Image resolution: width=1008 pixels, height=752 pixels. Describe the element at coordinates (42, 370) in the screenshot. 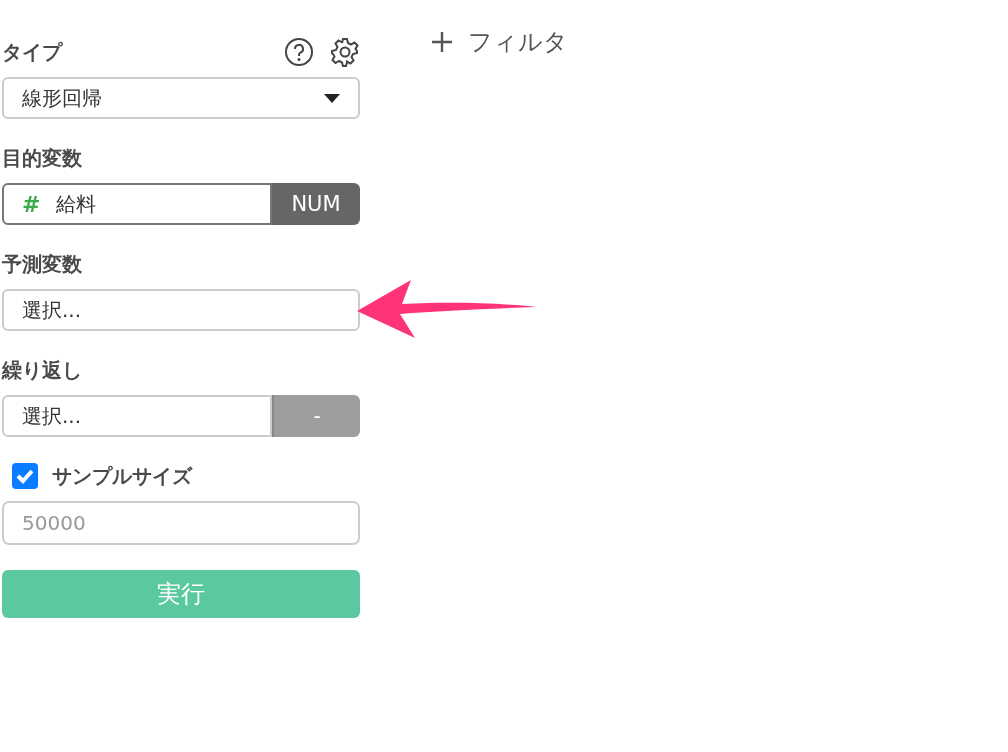

I see `field-label: 繰り返し` at that location.